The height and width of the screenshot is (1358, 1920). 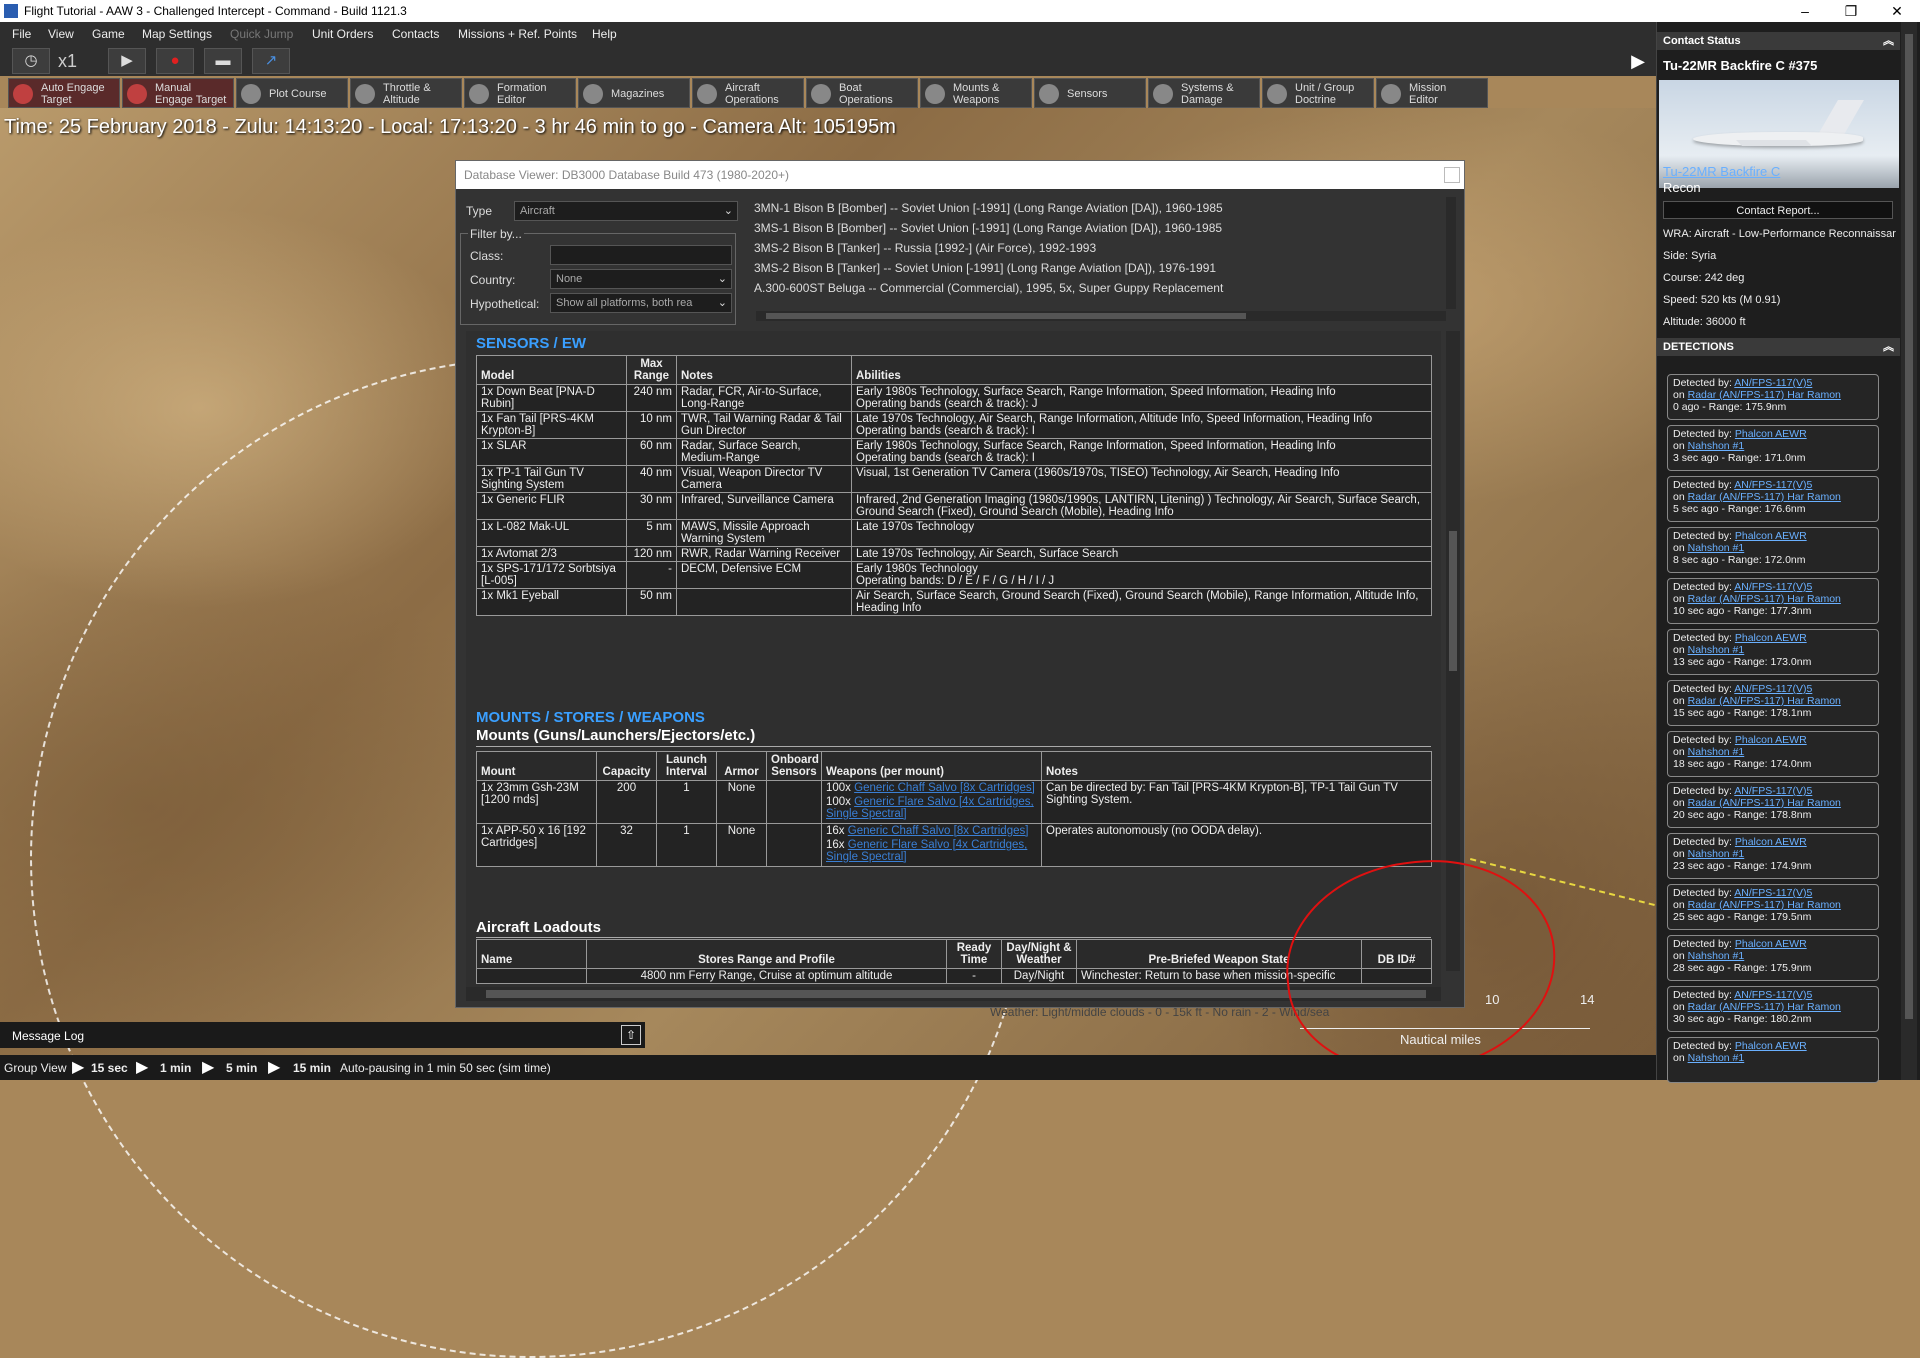 What do you see at coordinates (108, 34) in the screenshot?
I see `menu-game: Game` at bounding box center [108, 34].